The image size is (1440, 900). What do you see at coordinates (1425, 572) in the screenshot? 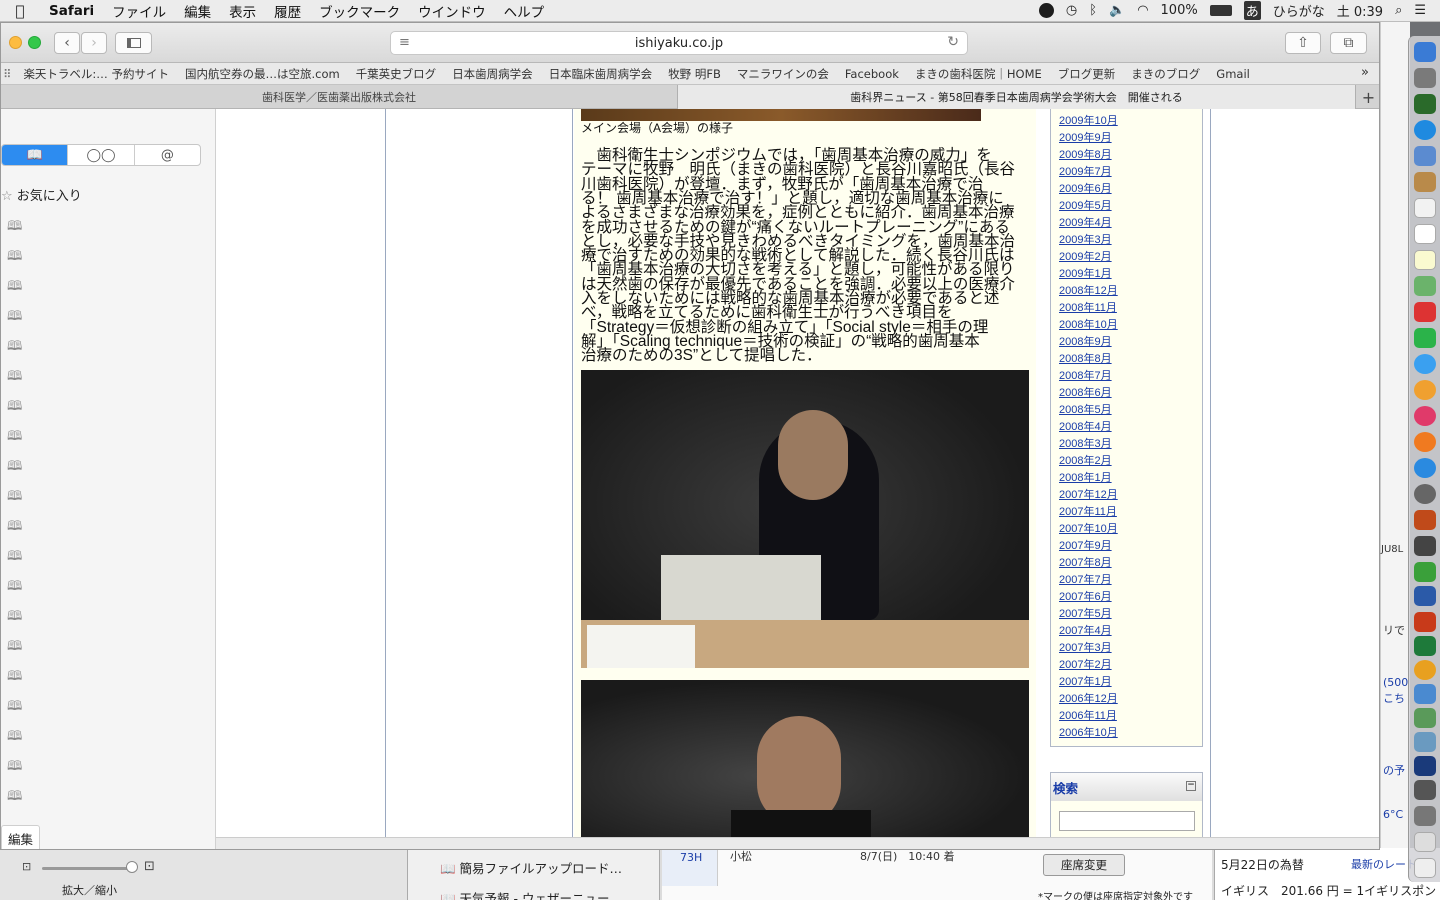
I see `numbers-icon` at bounding box center [1425, 572].